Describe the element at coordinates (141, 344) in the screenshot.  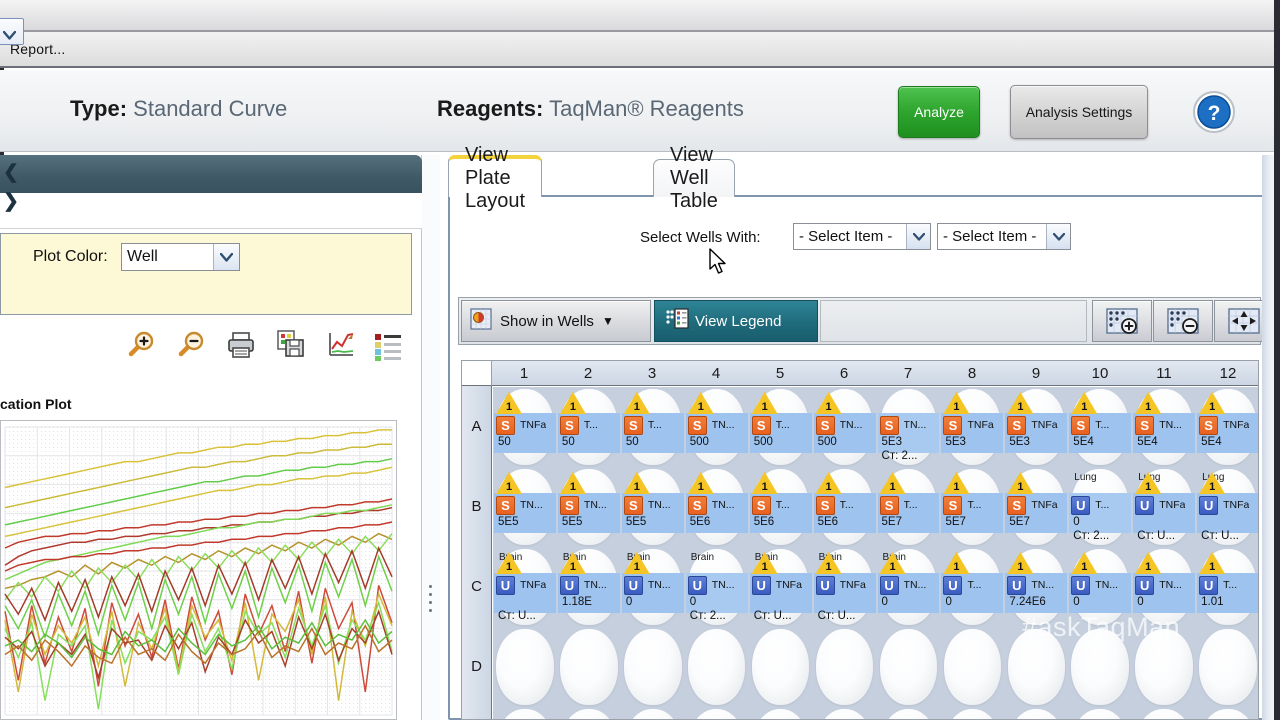
I see `zoom-in-icon` at that location.